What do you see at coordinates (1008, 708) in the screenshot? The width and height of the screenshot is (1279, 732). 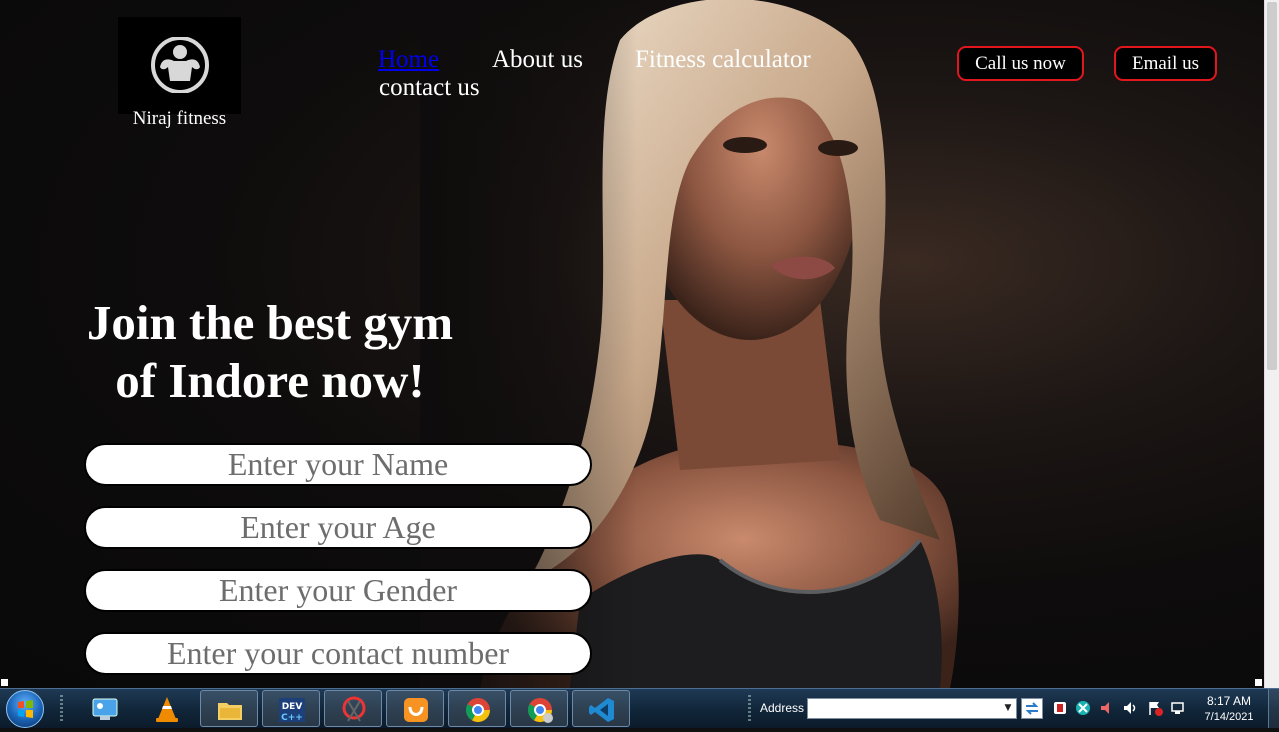 I see `chevron-down-icon: ▼` at bounding box center [1008, 708].